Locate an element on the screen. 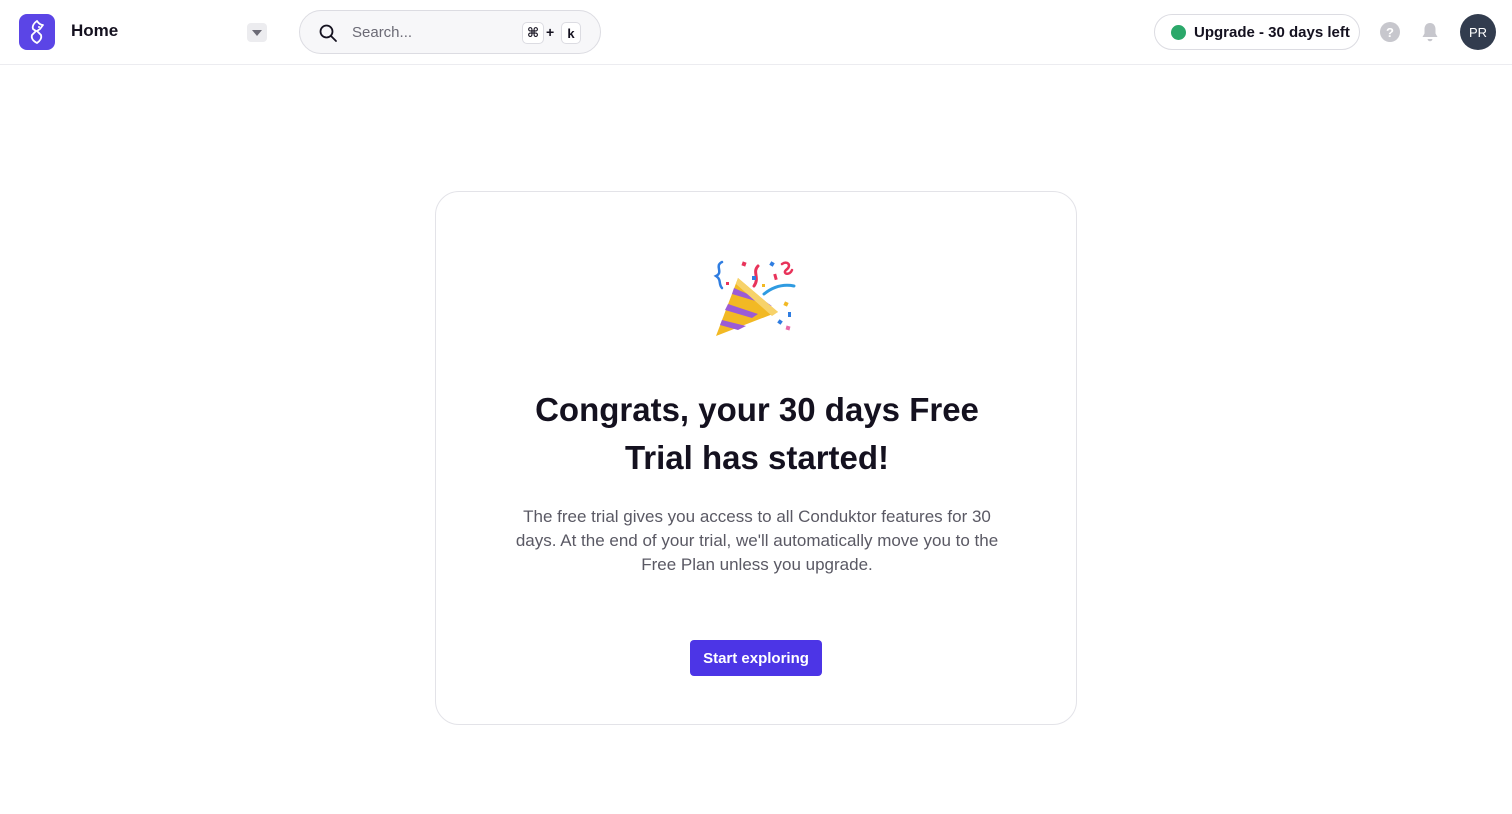 The image size is (1512, 814). page-switcher-dropdown is located at coordinates (257, 32).